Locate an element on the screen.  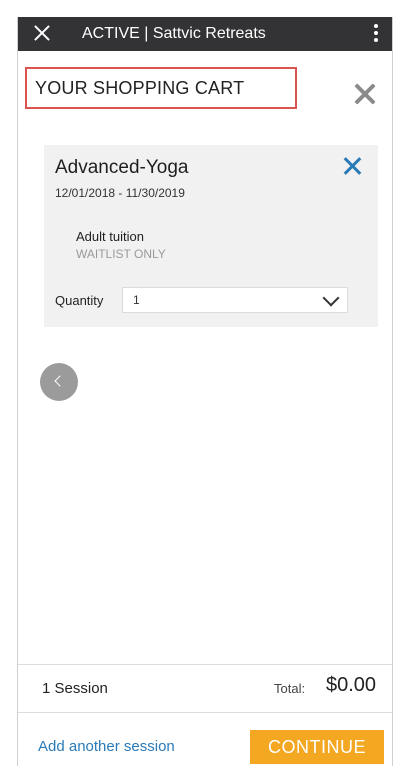
quantity-value: 1 is located at coordinates (136, 300).